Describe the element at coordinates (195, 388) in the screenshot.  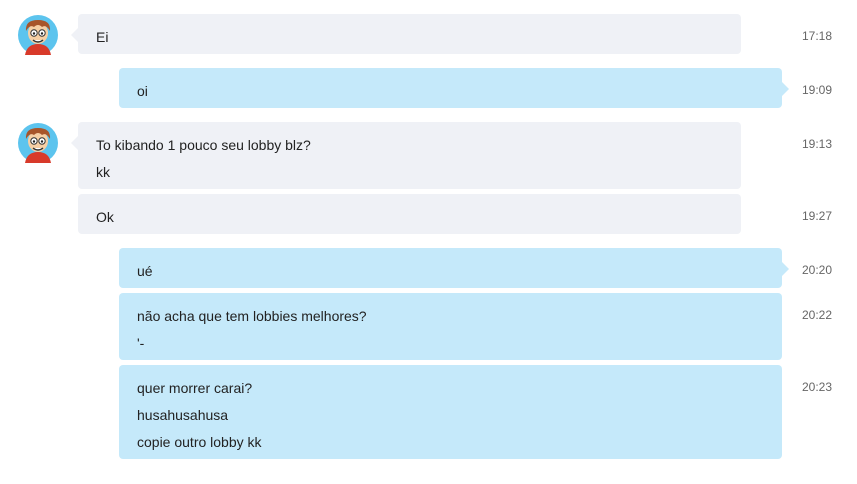
I see `message-text: quer morrer carai?` at that location.